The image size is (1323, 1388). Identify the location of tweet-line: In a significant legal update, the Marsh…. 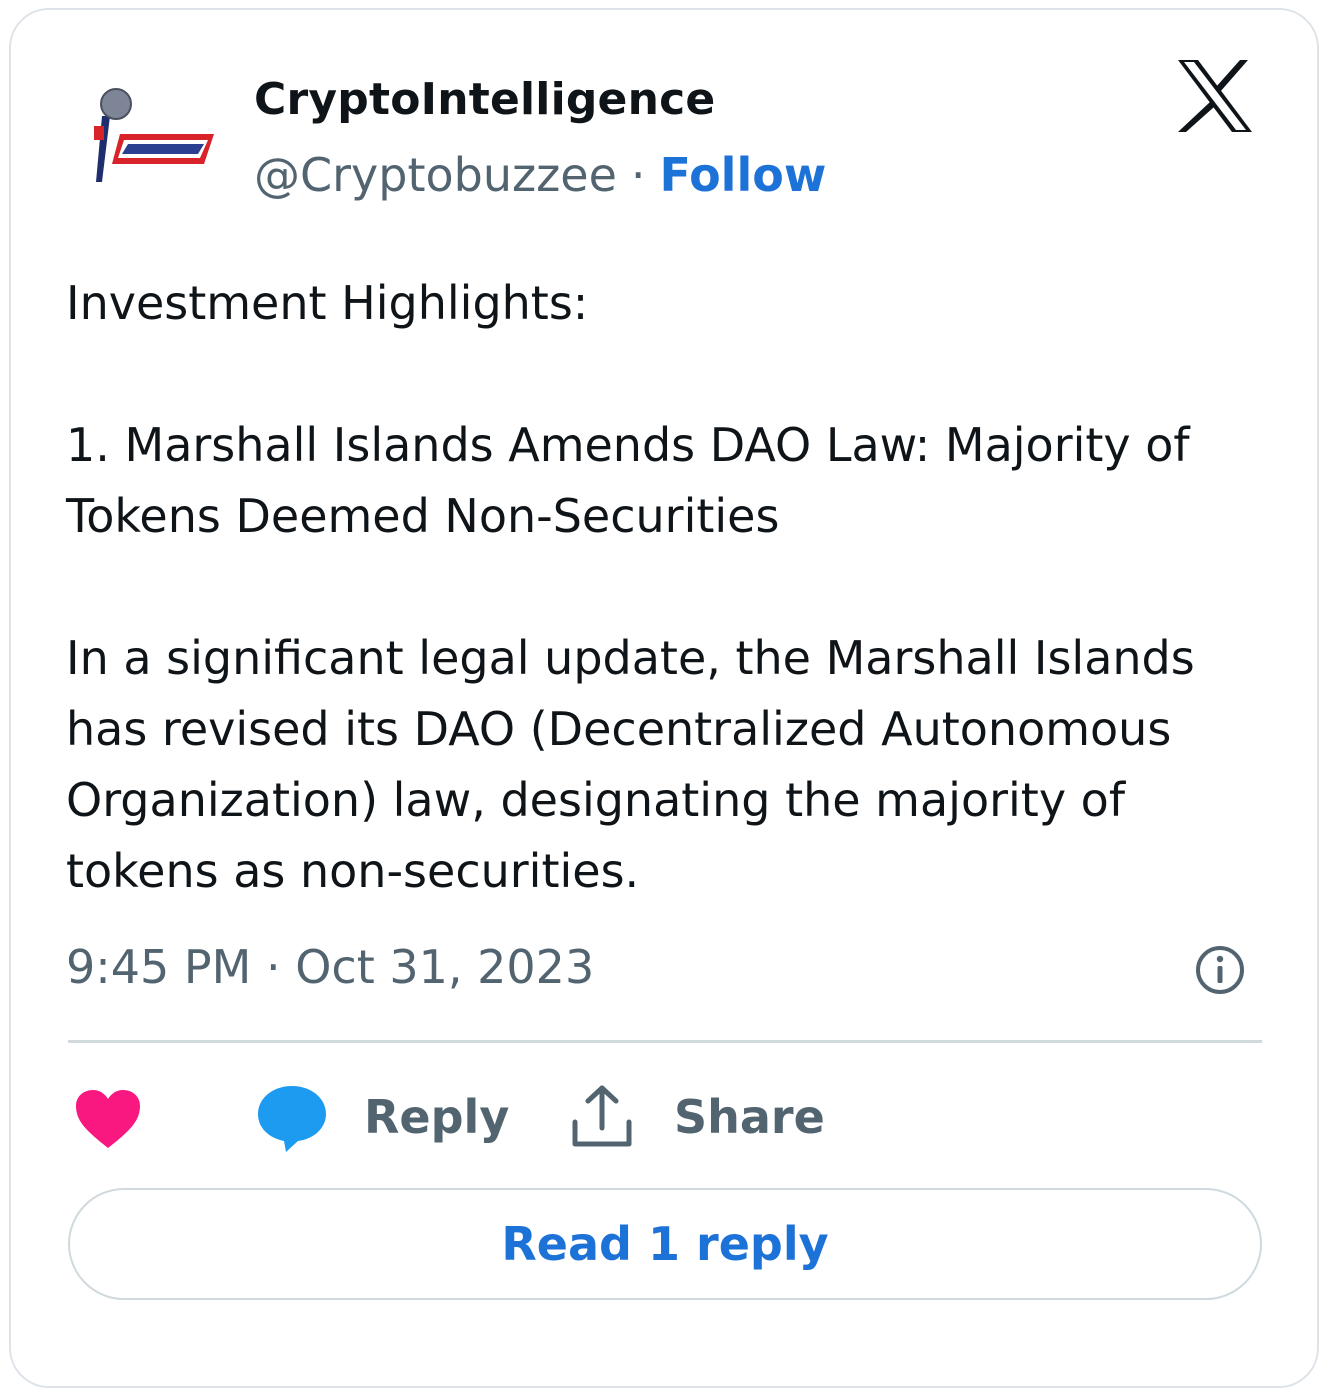
(630, 658).